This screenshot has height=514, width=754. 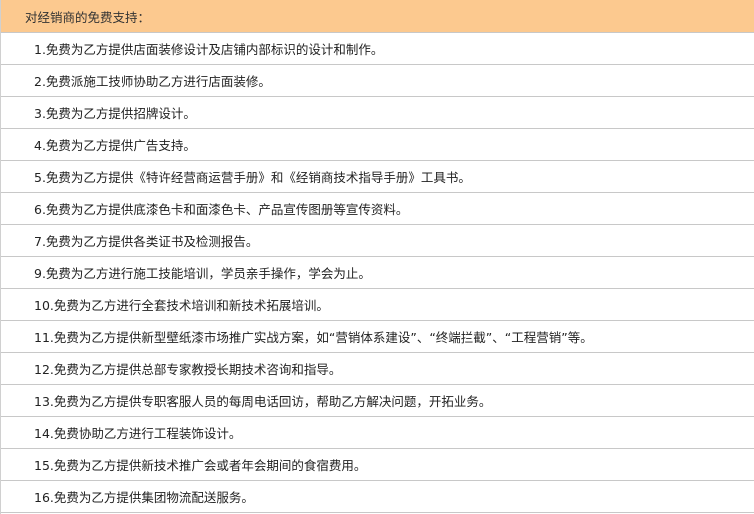 What do you see at coordinates (377, 16) in the screenshot?
I see `header-cell: 对经销商的免费支持：` at bounding box center [377, 16].